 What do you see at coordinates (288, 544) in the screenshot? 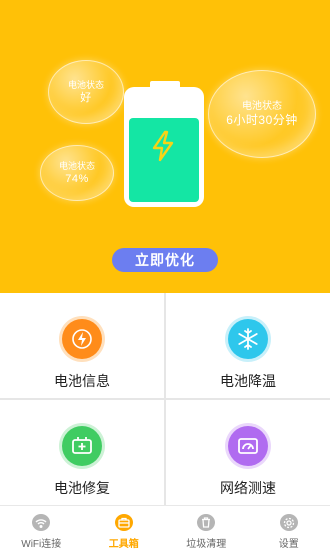
I see `tab-label: 设置` at bounding box center [288, 544].